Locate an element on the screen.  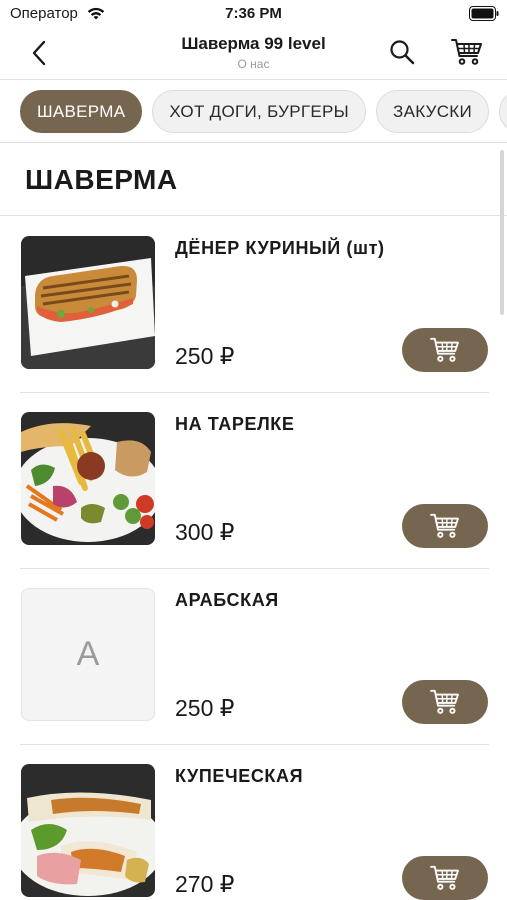
product-name: ДЁНЕР КУРИНЫЙ (шт) is located at coordinates (280, 248).